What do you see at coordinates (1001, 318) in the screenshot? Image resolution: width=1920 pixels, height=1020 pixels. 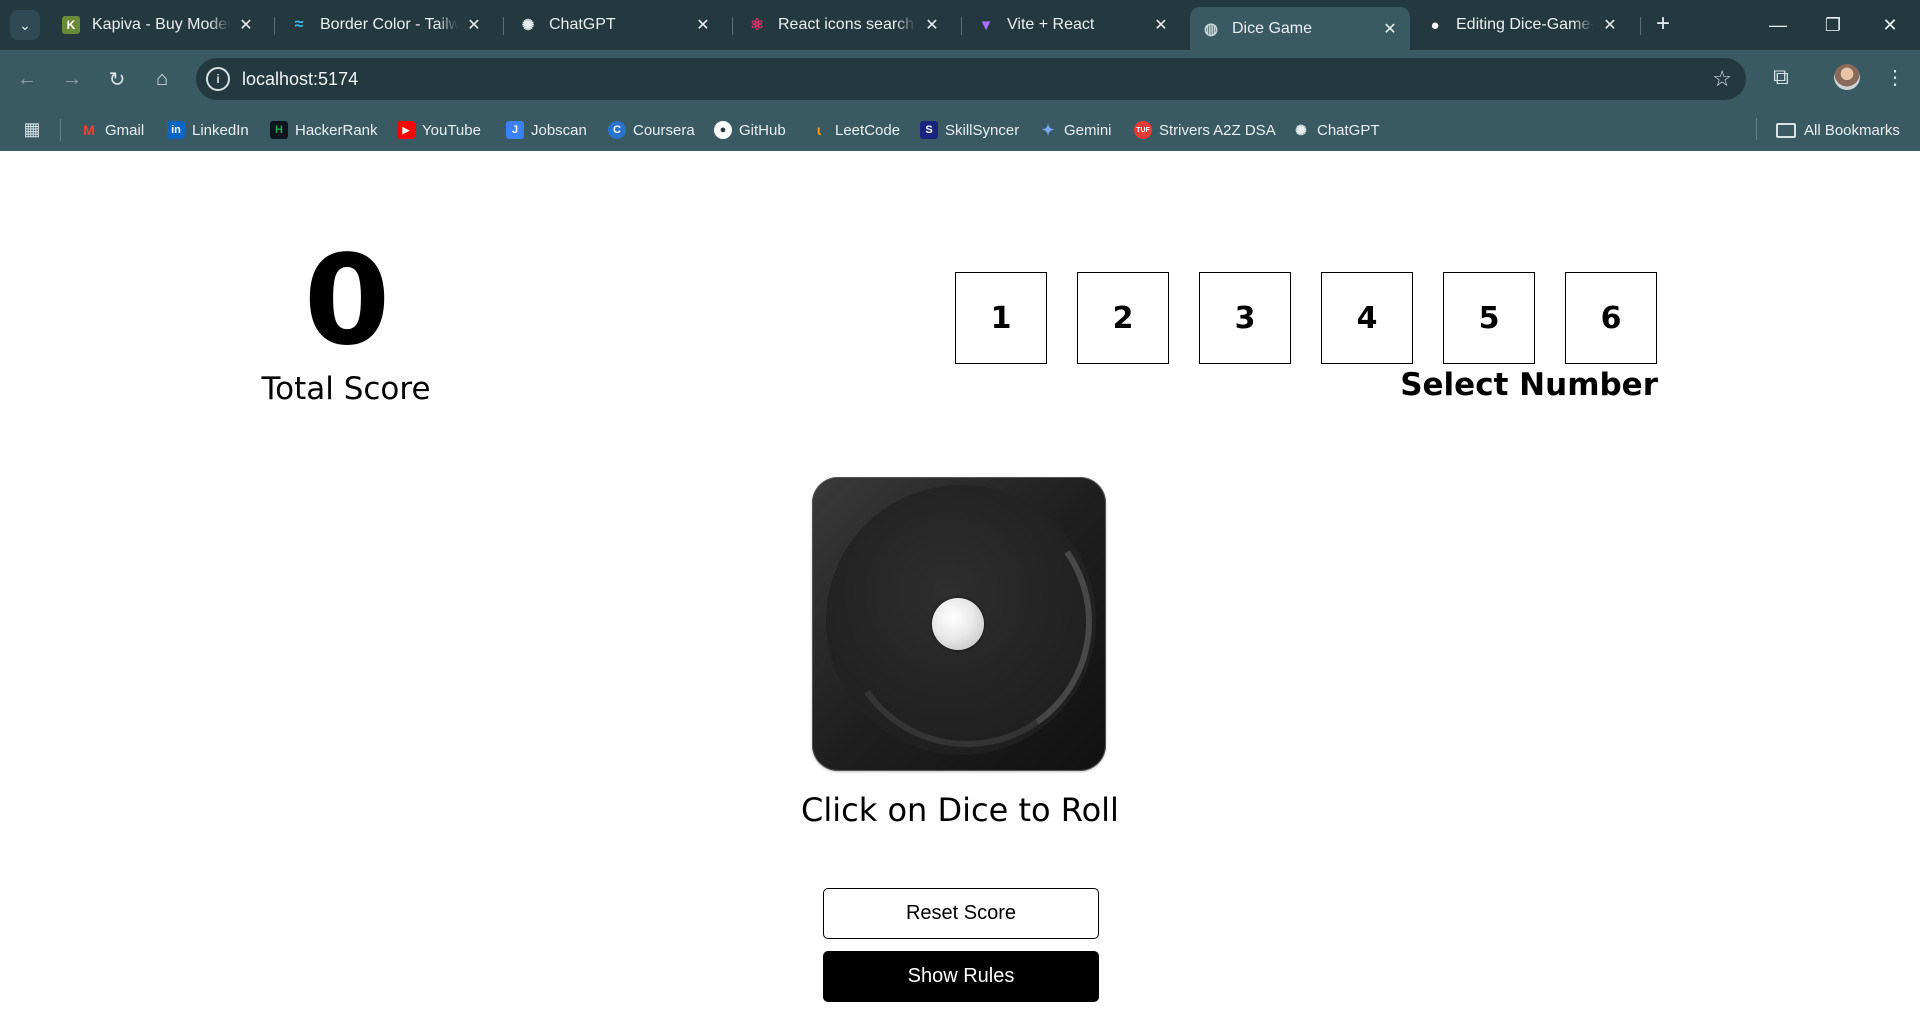 I see `number-box-1: 1` at bounding box center [1001, 318].